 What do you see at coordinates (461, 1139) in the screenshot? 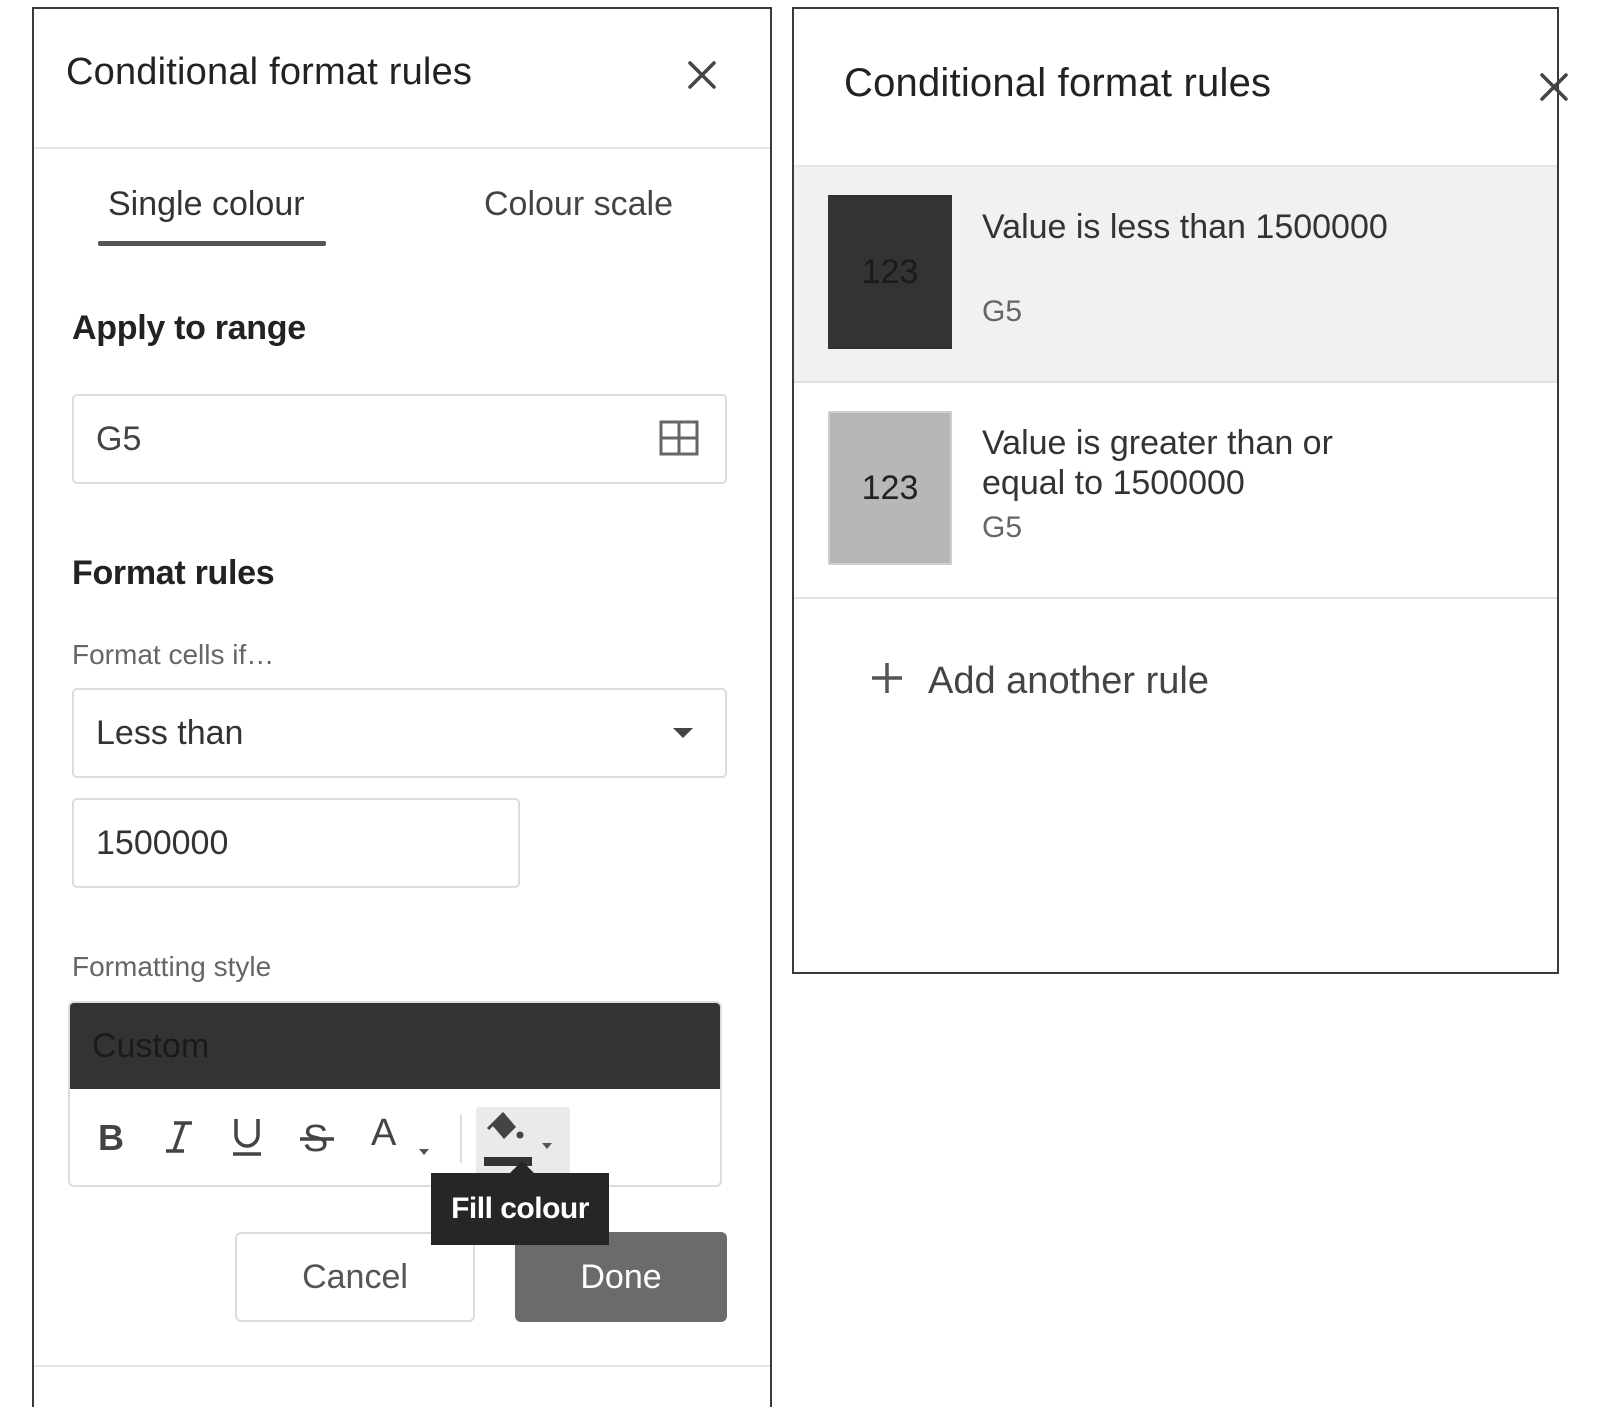
I see `toolbar-divider` at bounding box center [461, 1139].